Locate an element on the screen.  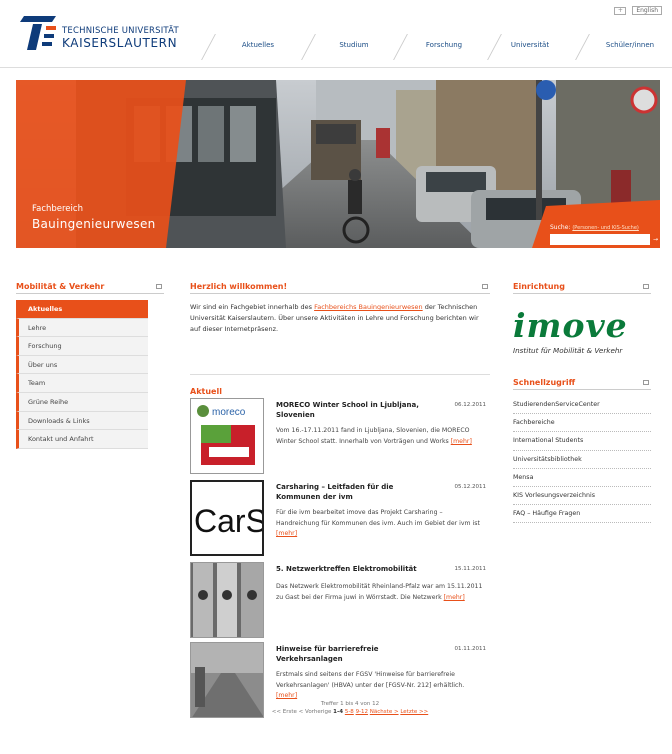
search-box: Suche: (Personen- und KIS-Suche) → is located at coordinates (596, 234).